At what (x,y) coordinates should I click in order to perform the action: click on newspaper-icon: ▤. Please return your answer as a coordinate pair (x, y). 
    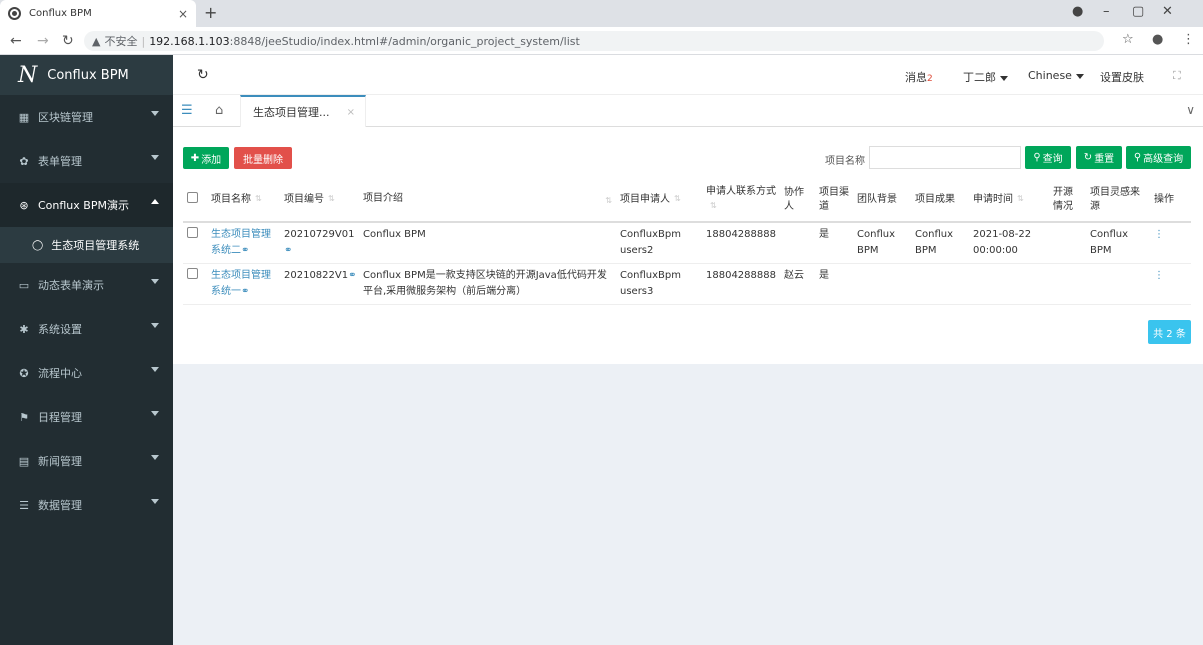
    Looking at the image, I should click on (24, 461).